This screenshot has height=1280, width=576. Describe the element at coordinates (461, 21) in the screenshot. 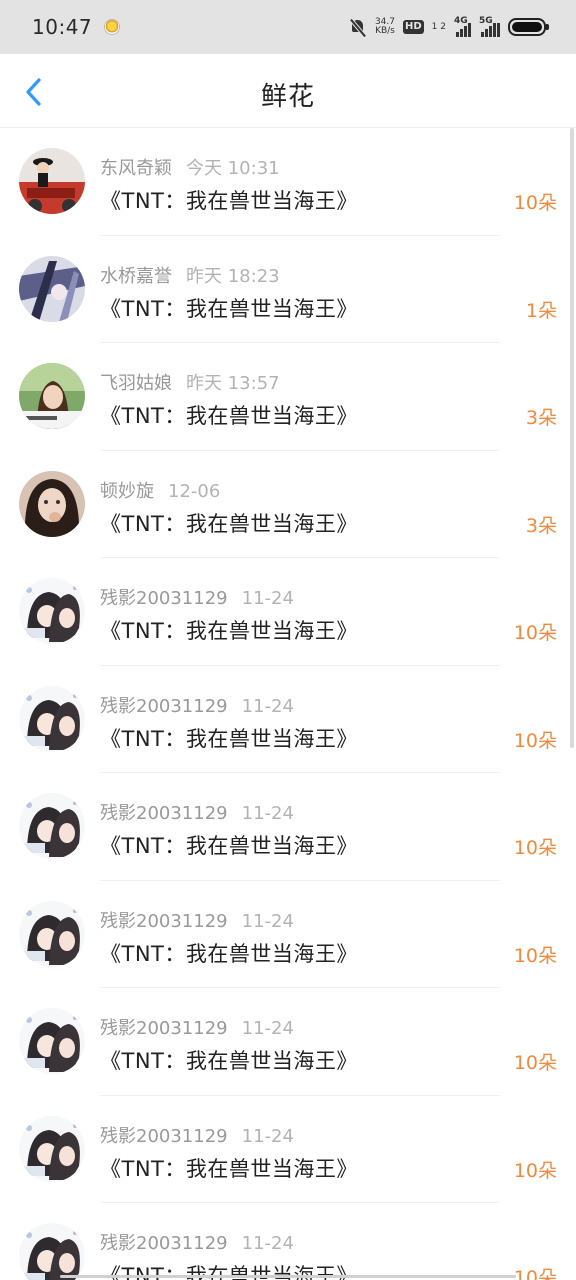

I see `signal-4g-label: 4G` at that location.